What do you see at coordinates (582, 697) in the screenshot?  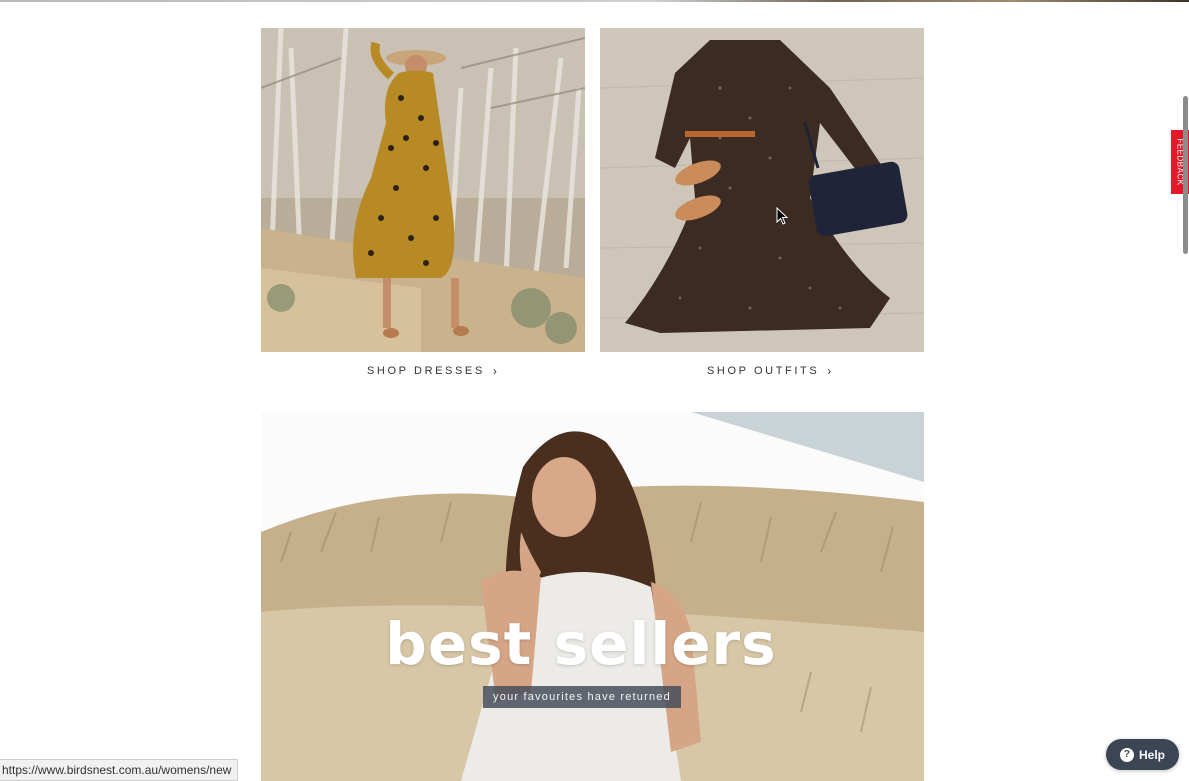 I see `hero-subtitle: your favourites have returned` at bounding box center [582, 697].